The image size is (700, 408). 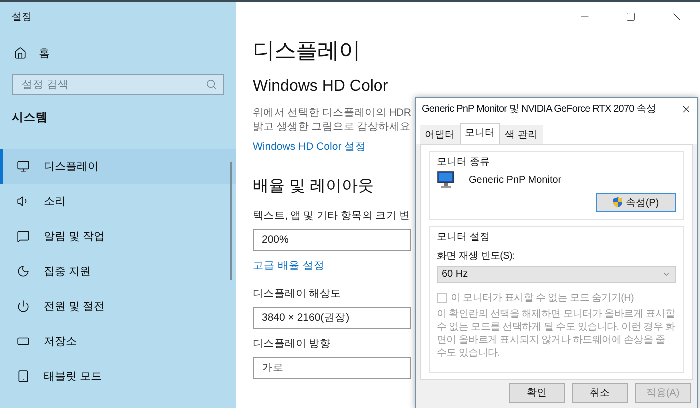 What do you see at coordinates (331, 216) in the screenshot?
I see `field-label: 텍스트, 앱 및 기타 항목의 크기 변` at bounding box center [331, 216].